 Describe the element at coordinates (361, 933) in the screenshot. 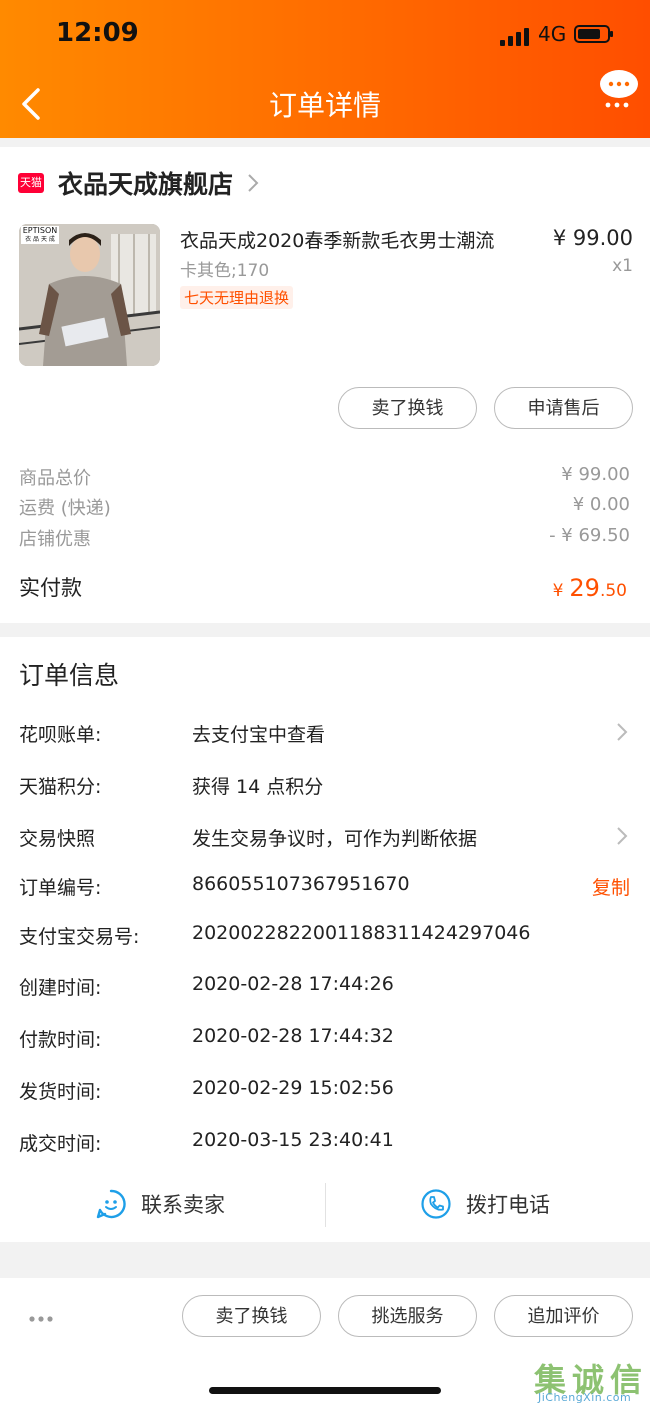

I see `alipay-trade-number-value: 2020022822001188311424297046` at that location.